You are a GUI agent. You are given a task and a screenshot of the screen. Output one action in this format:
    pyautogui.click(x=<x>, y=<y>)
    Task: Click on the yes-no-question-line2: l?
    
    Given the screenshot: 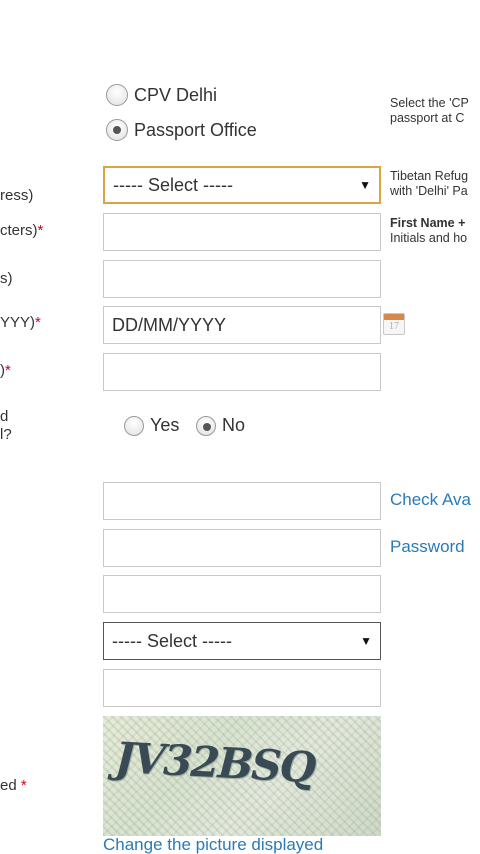 What is the action you would take?
    pyautogui.click(x=6, y=434)
    